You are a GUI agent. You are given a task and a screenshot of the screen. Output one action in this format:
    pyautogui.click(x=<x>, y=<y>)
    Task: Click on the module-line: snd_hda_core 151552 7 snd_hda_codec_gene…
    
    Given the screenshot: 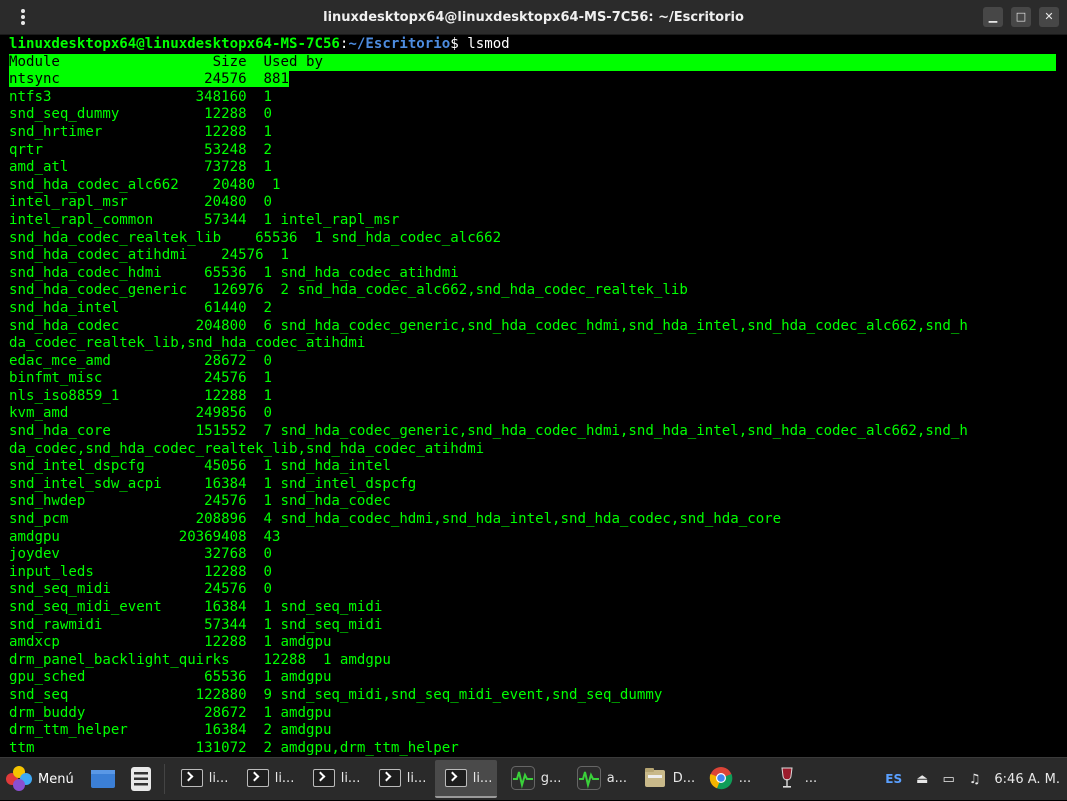 What is the action you would take?
    pyautogui.click(x=488, y=431)
    